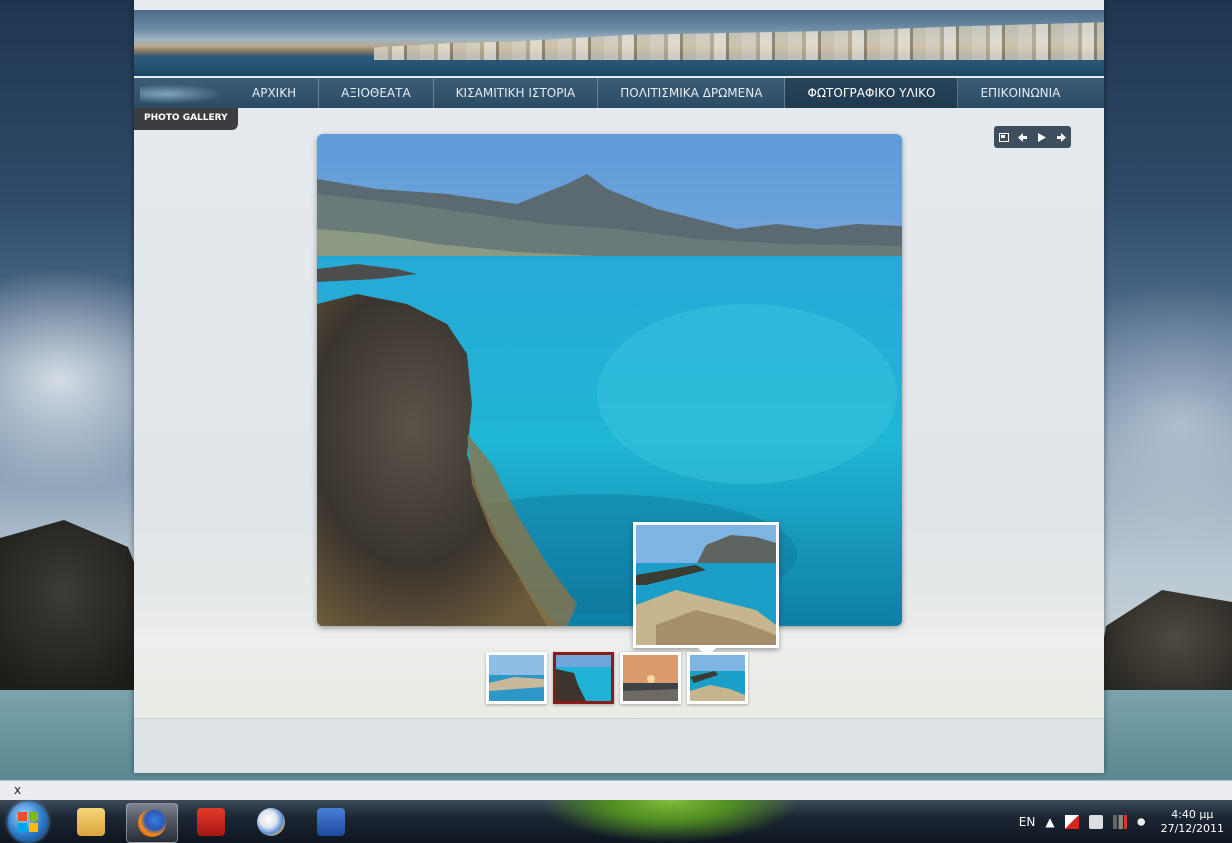  I want to click on word-icon, so click(331, 822).